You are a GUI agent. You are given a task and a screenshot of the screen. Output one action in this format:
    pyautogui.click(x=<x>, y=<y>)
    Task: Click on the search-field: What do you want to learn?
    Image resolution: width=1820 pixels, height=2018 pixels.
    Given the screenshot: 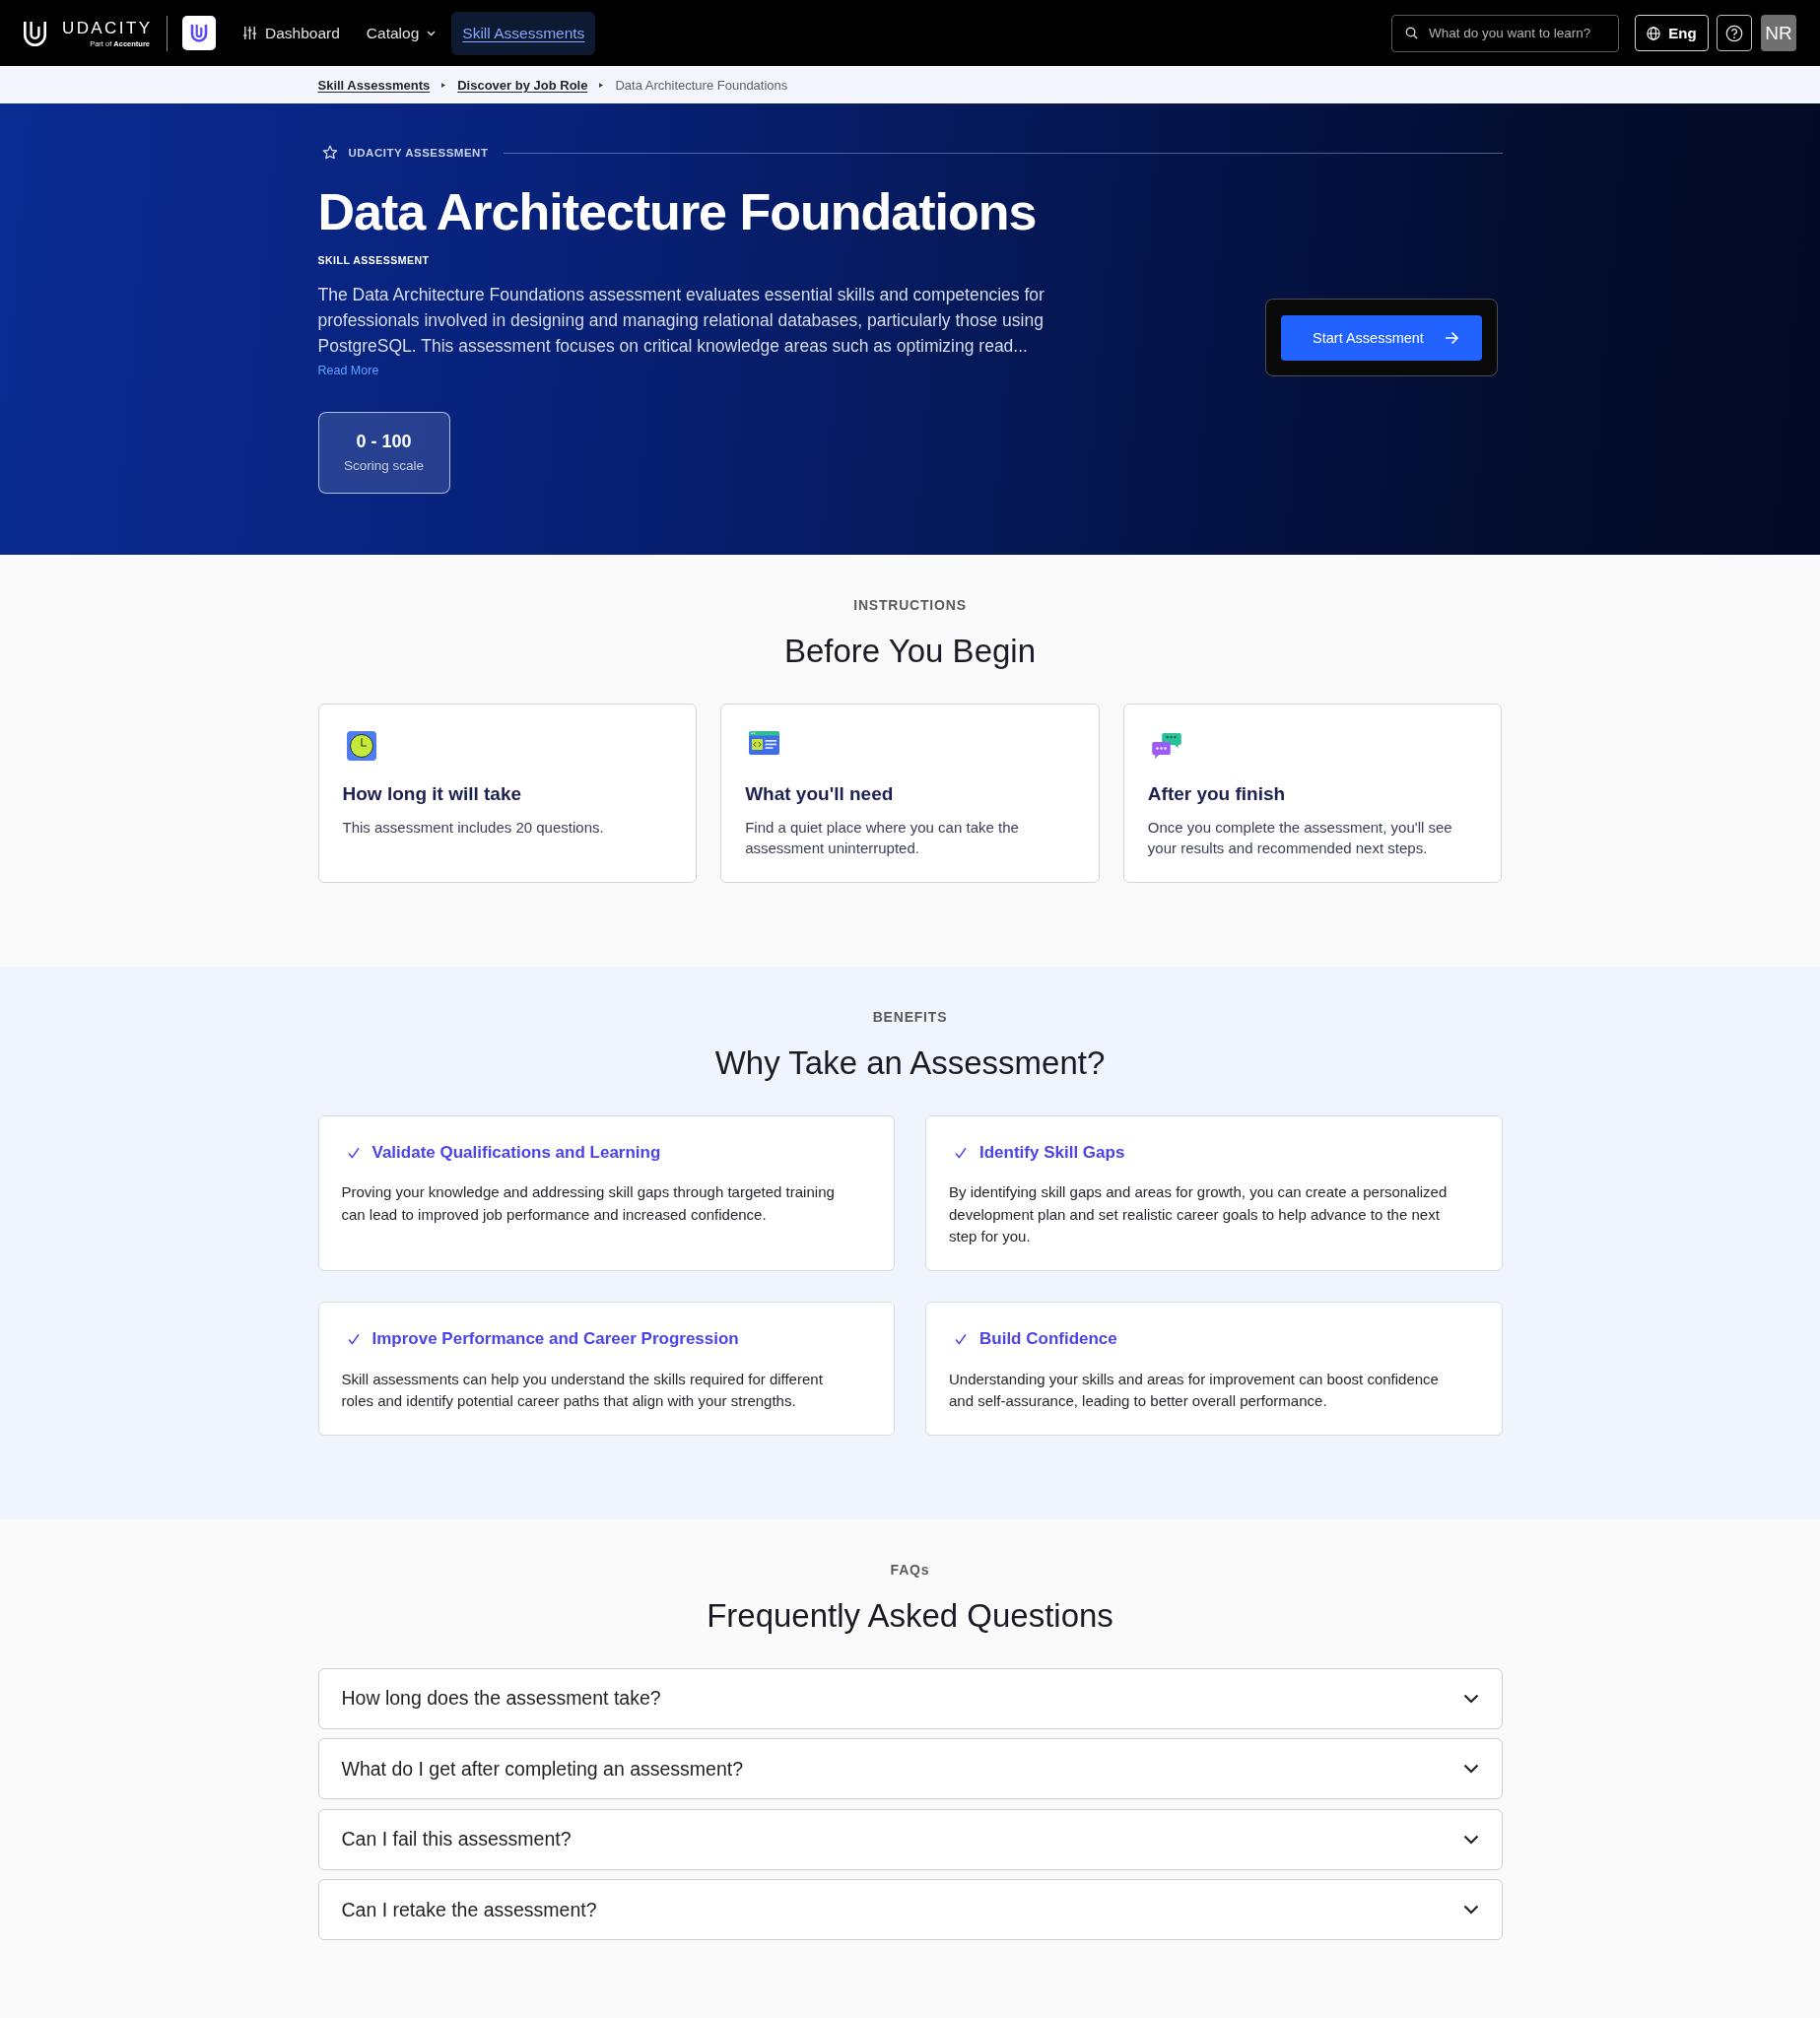 What is the action you would take?
    pyautogui.click(x=1505, y=33)
    